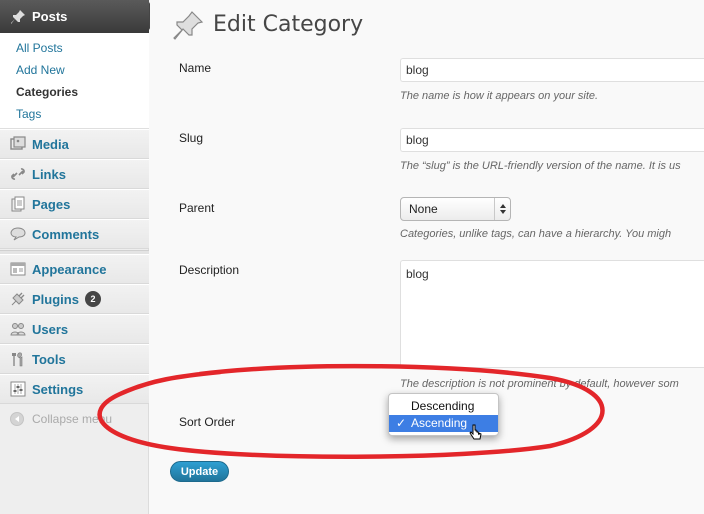  I want to click on menu-links: Links, so click(74, 174).